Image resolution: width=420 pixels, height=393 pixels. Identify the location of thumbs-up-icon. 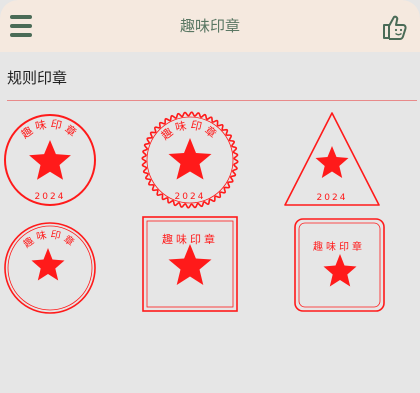
(395, 27).